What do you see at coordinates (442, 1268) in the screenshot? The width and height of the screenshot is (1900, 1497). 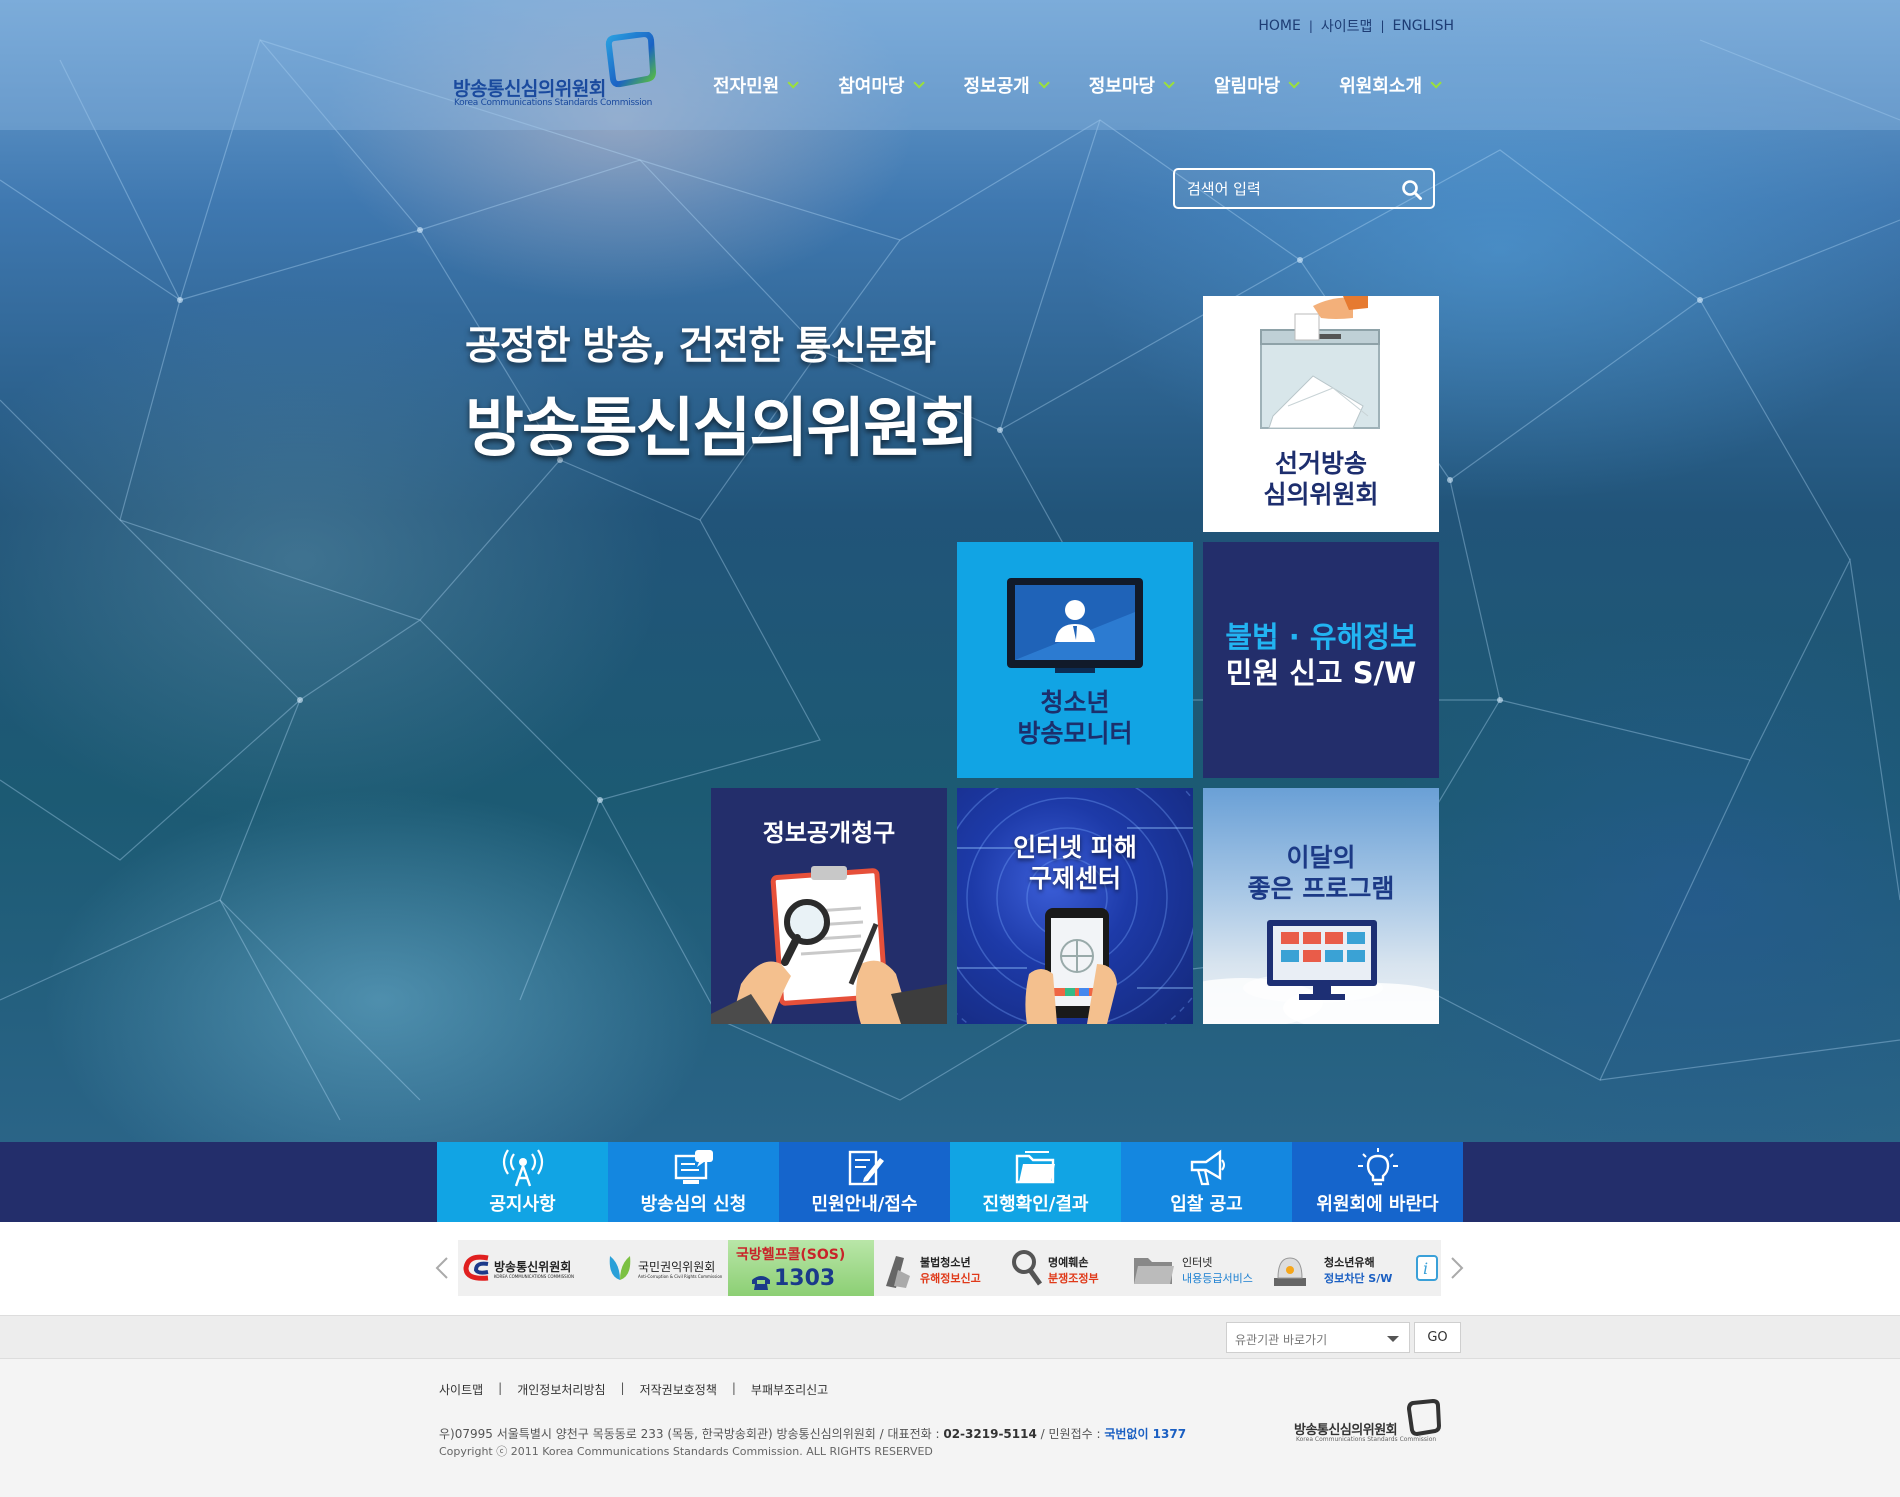 I see `chevron-left-icon` at bounding box center [442, 1268].